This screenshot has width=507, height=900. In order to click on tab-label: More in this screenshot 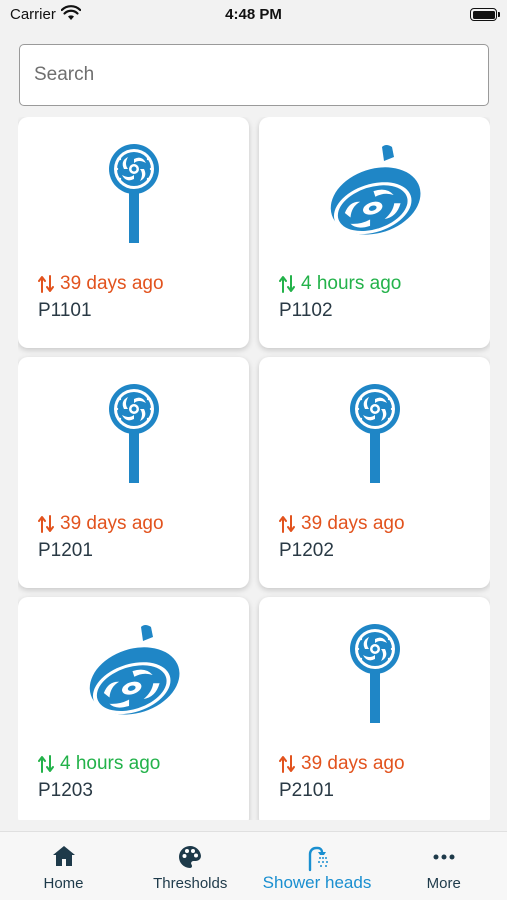, I will do `click(443, 883)`.